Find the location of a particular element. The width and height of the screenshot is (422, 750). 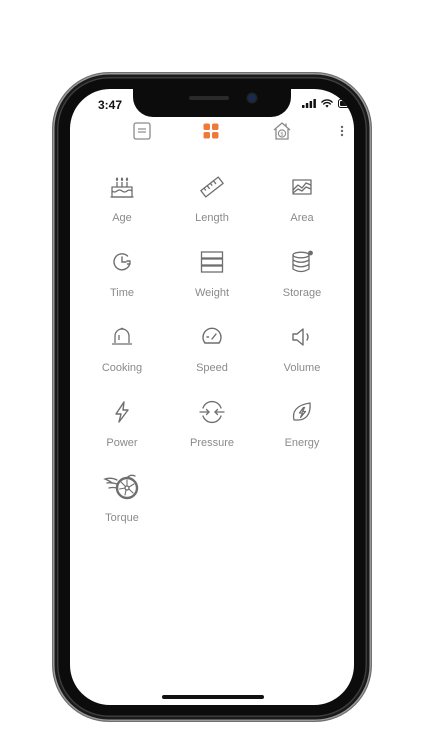

category-label: Volume is located at coordinates (302, 368).